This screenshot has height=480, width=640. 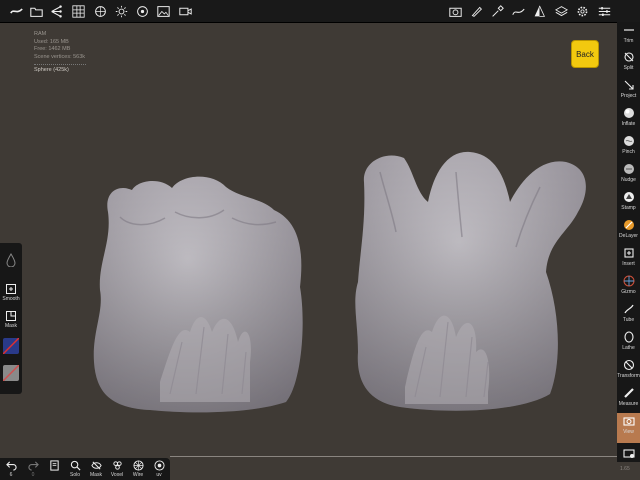 I want to click on eye-slash-icon, so click(x=96, y=465).